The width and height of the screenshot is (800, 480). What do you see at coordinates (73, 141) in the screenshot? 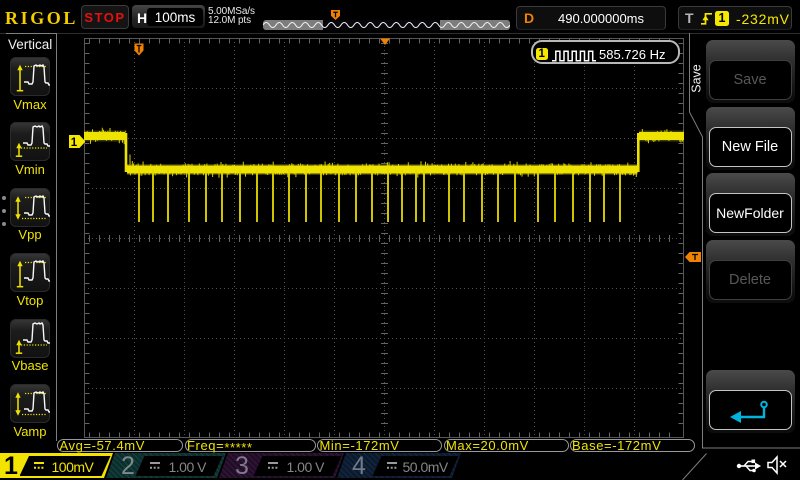
I see `svg-text: 1` at bounding box center [73, 141].